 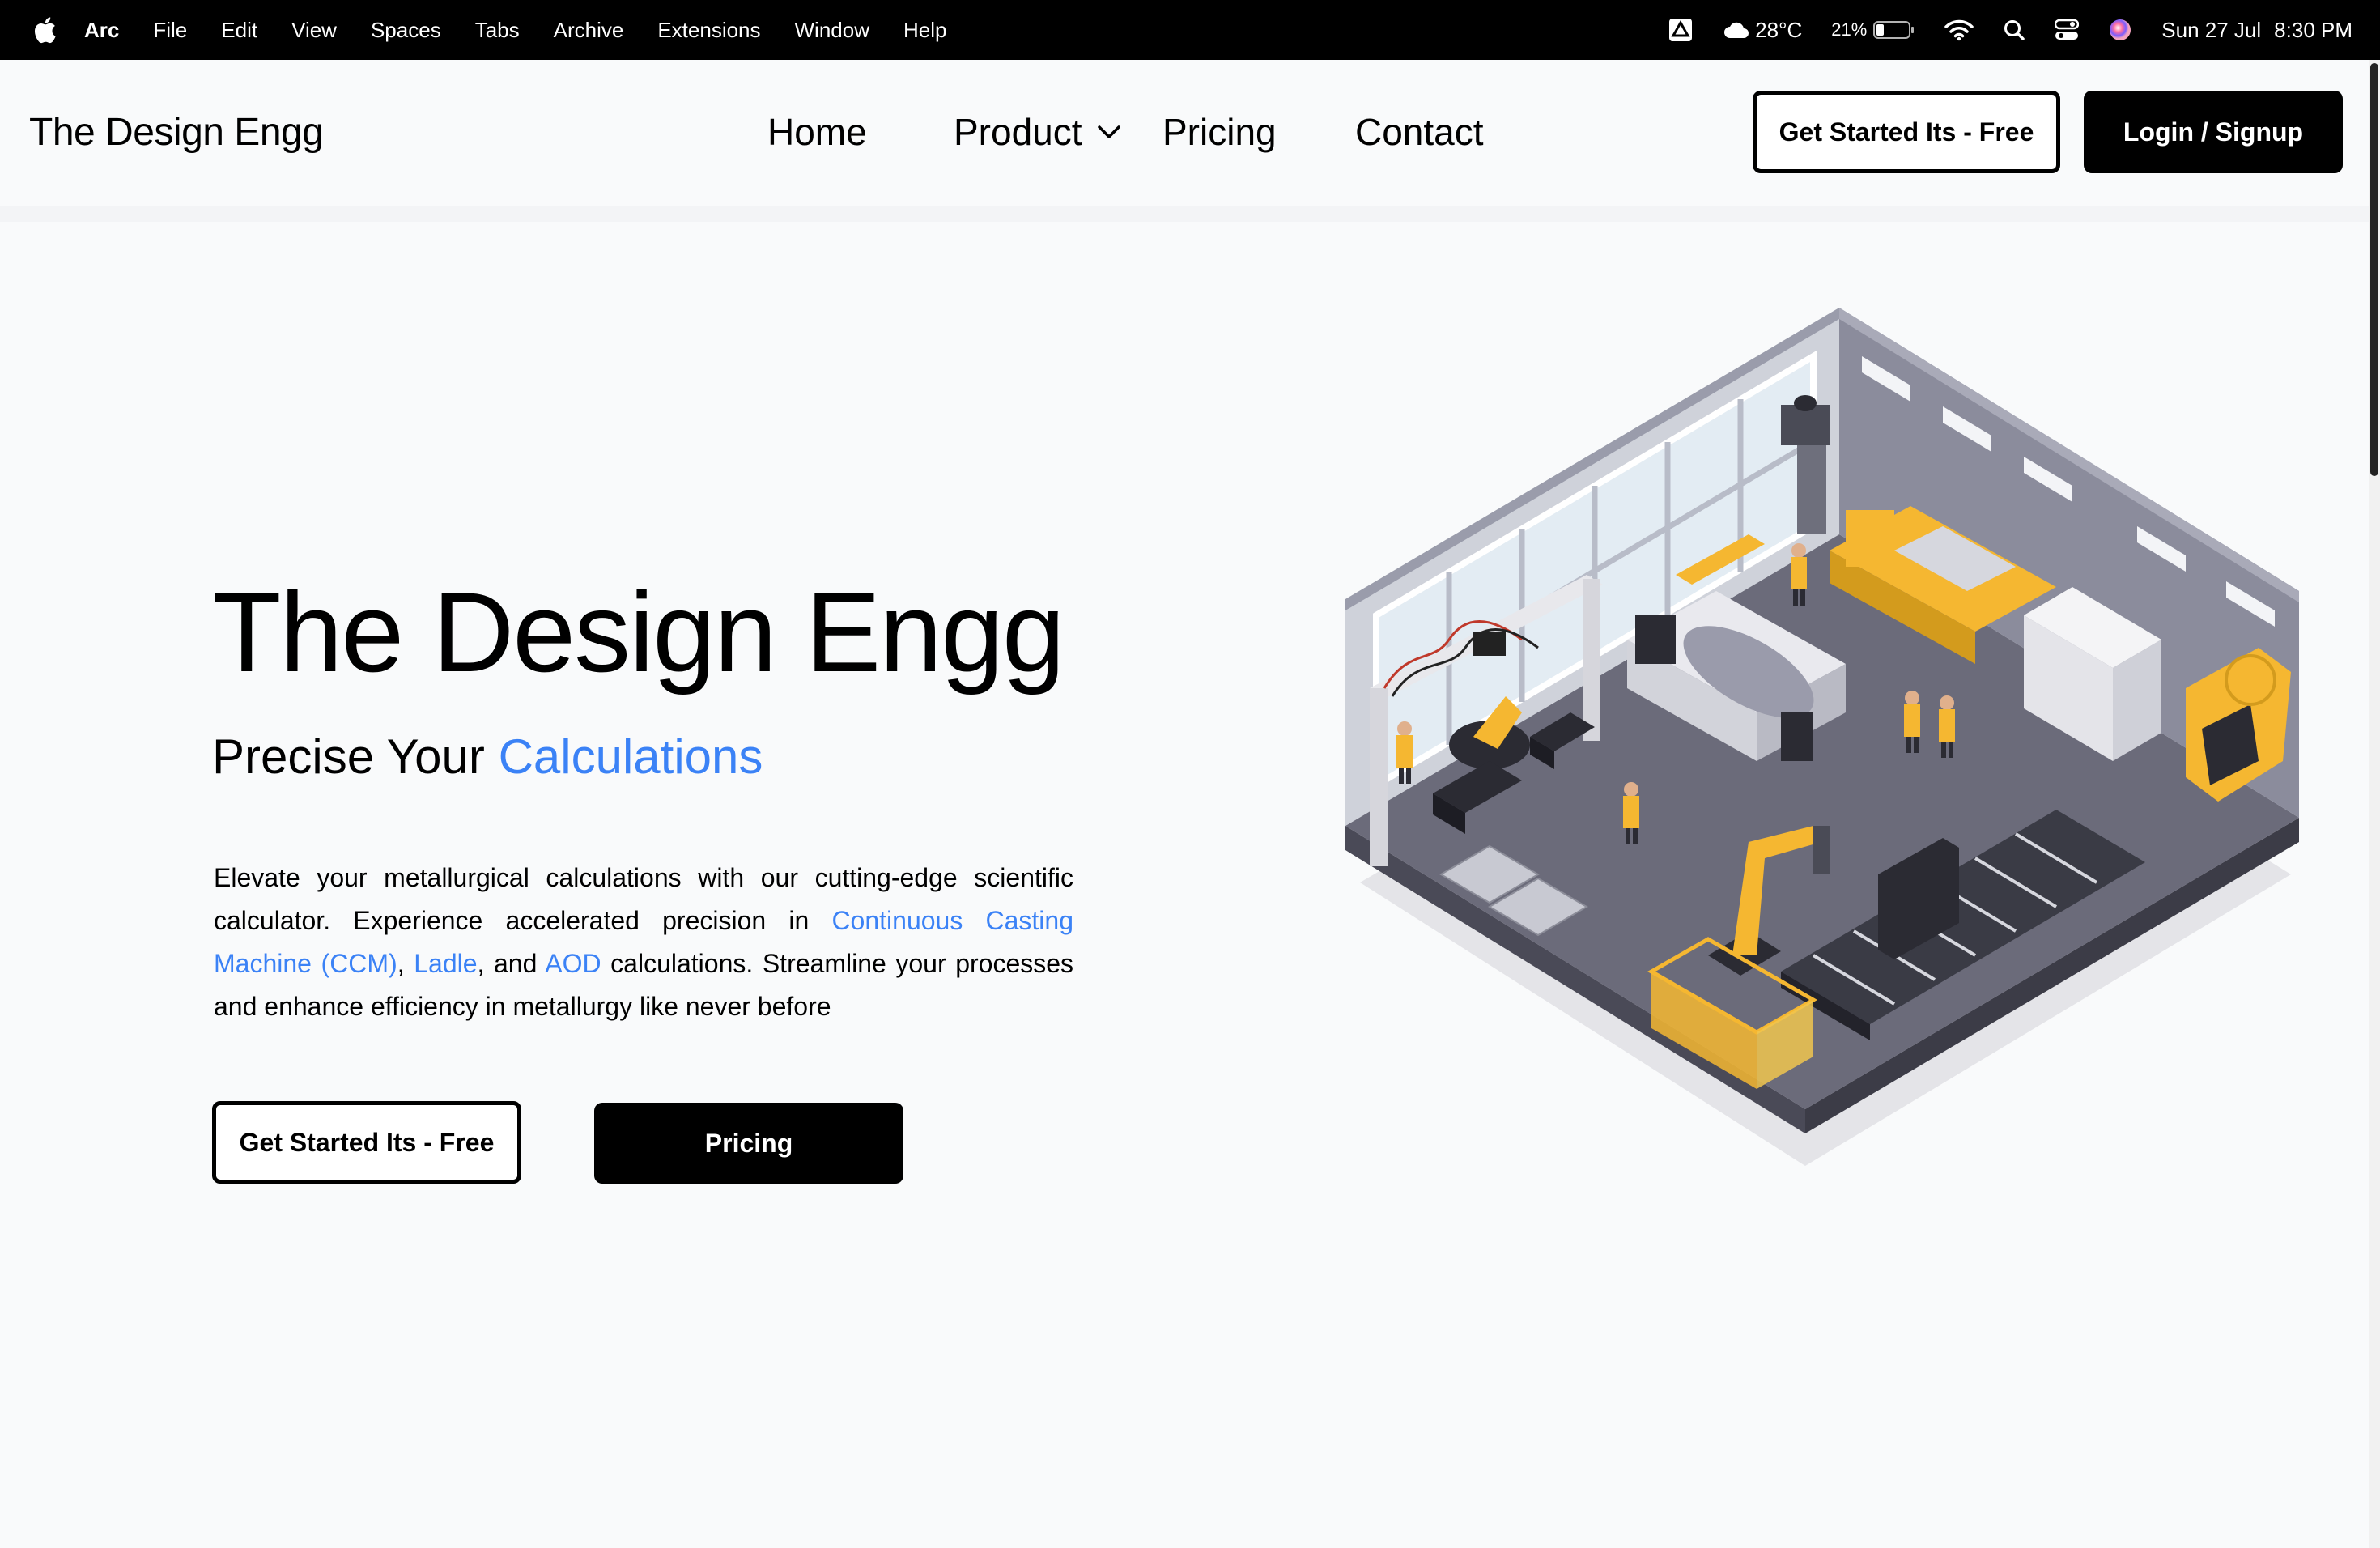 I want to click on menu-edit: Edit, so click(x=239, y=31).